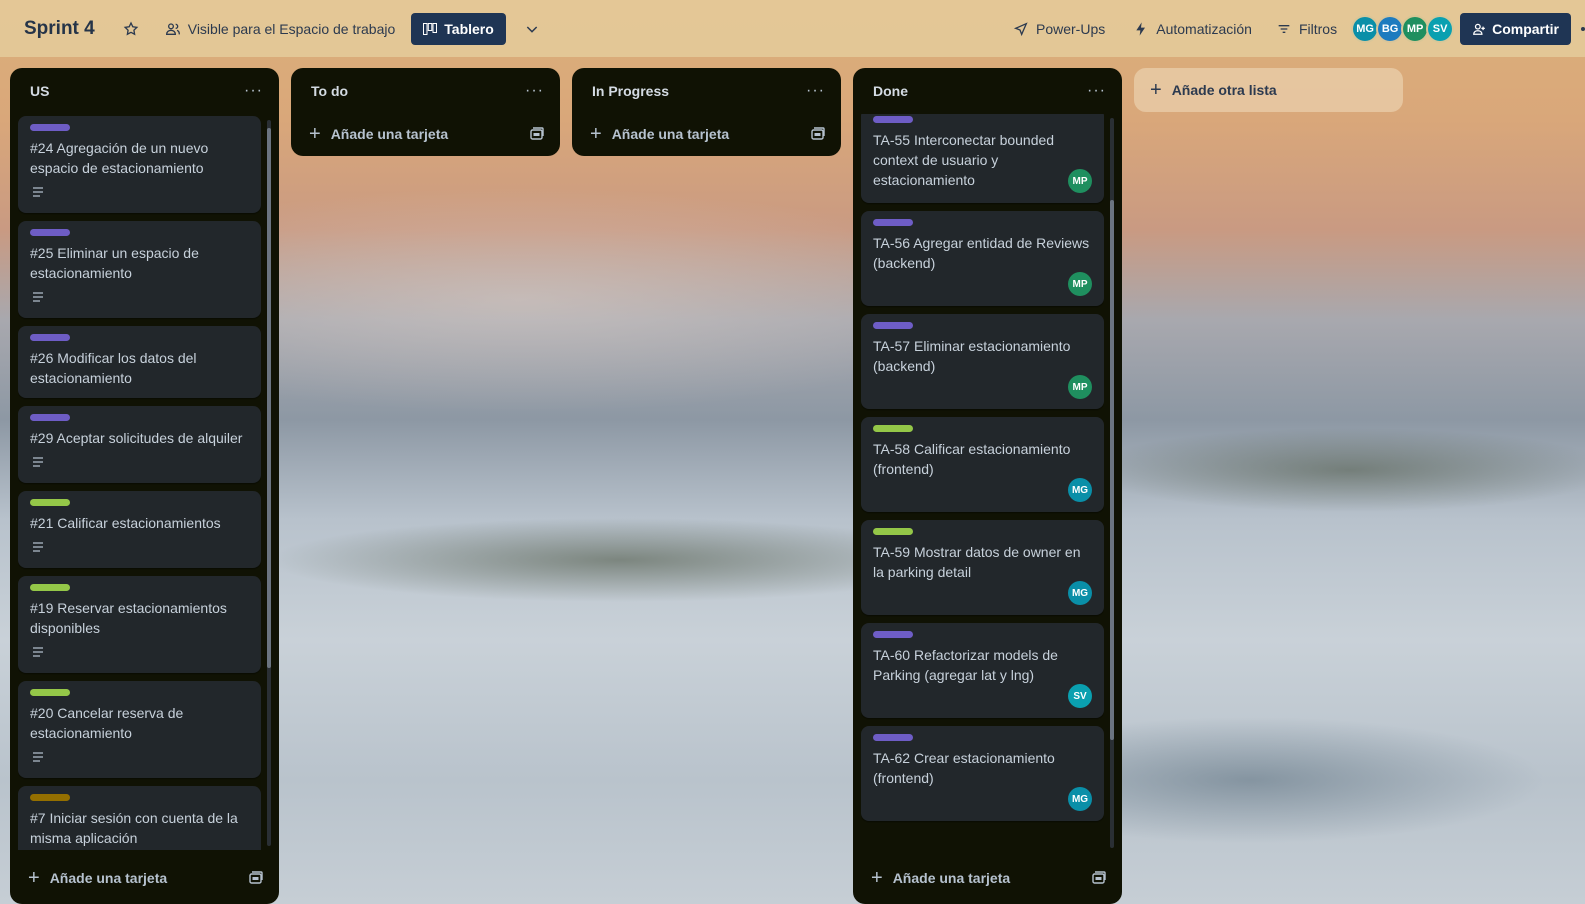  I want to click on member-avatar-bg: BG, so click(1390, 28).